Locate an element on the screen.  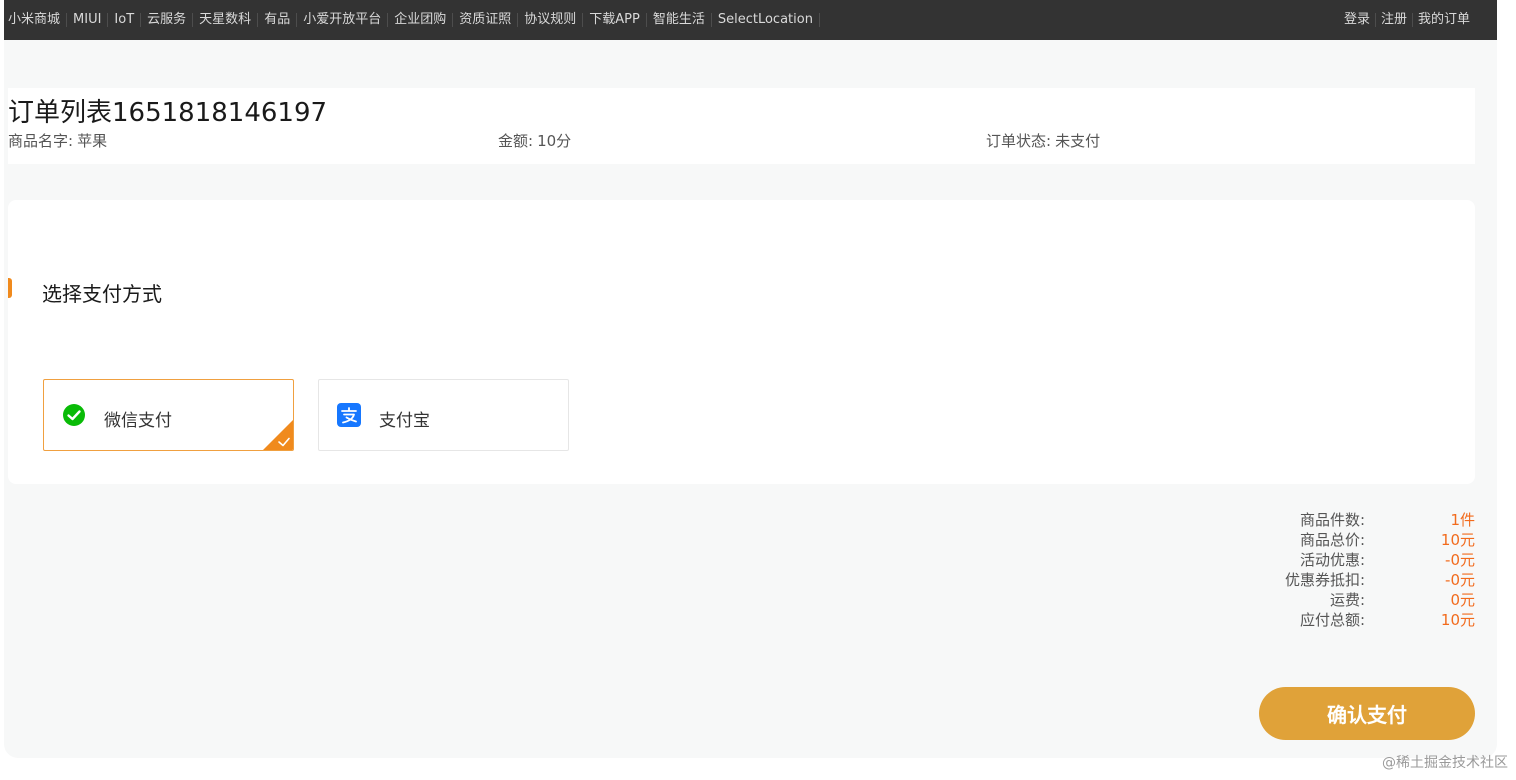
nav-link-xiaoai: 小爱开放平台 is located at coordinates (343, 20).